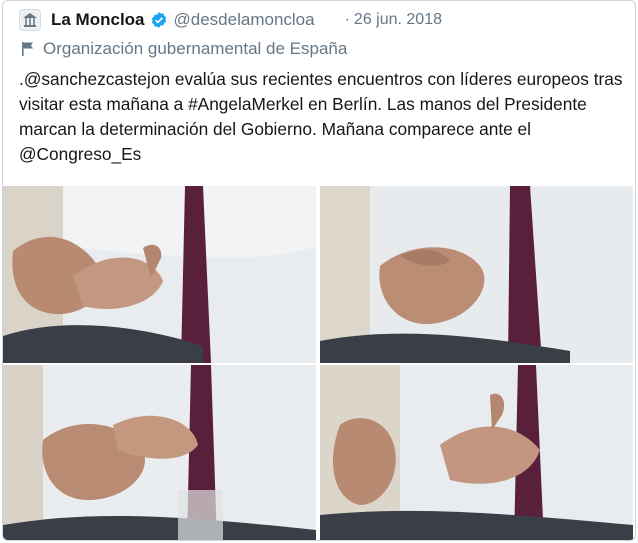 Image resolution: width=638 pixels, height=543 pixels. I want to click on mention-link: @Congreso_Es, so click(80, 154).